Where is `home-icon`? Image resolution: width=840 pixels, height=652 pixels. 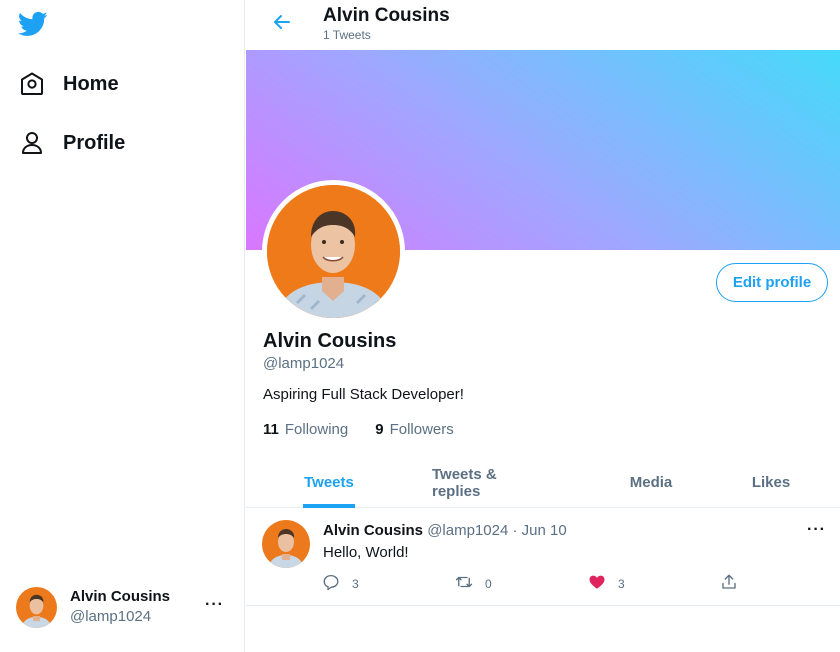 home-icon is located at coordinates (32, 84).